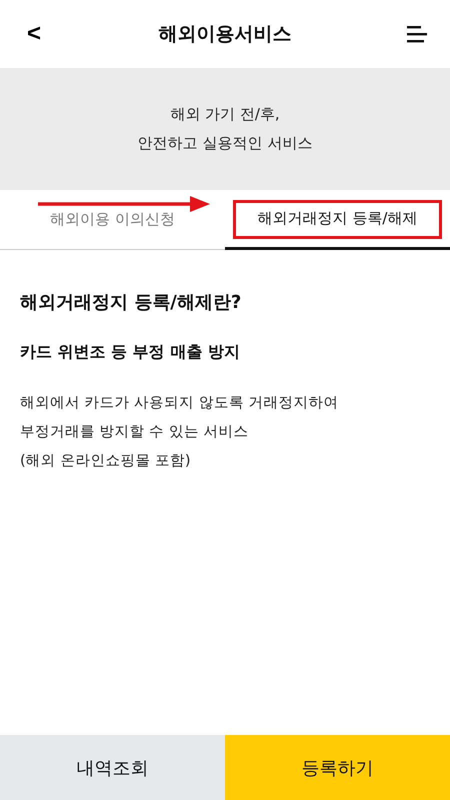 The image size is (450, 800). I want to click on banner-text: 안전하고 실용적인 서비스, so click(225, 143).